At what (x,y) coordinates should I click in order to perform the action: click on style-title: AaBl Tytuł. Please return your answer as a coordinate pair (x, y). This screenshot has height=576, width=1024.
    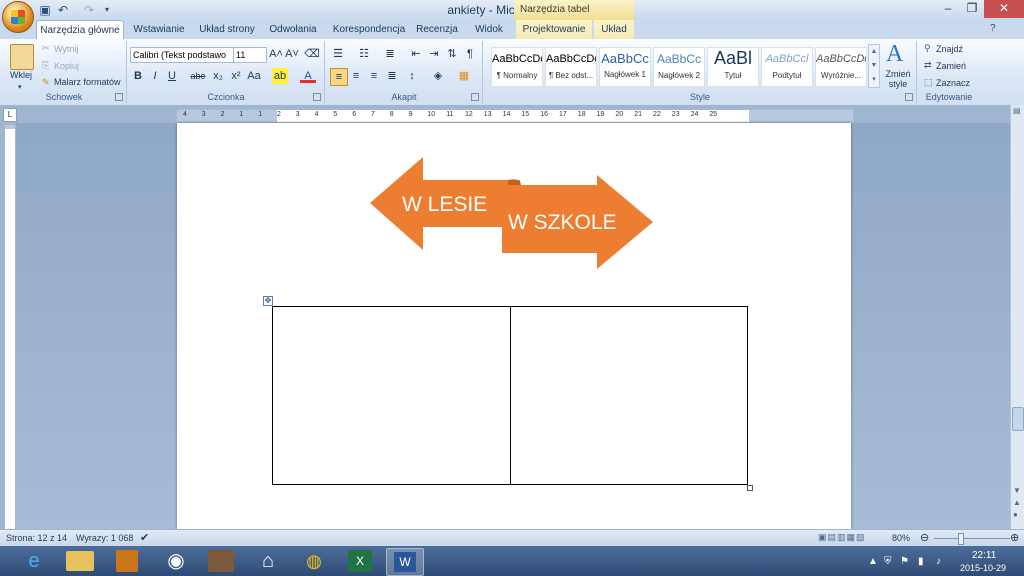
    Looking at the image, I should click on (733, 67).